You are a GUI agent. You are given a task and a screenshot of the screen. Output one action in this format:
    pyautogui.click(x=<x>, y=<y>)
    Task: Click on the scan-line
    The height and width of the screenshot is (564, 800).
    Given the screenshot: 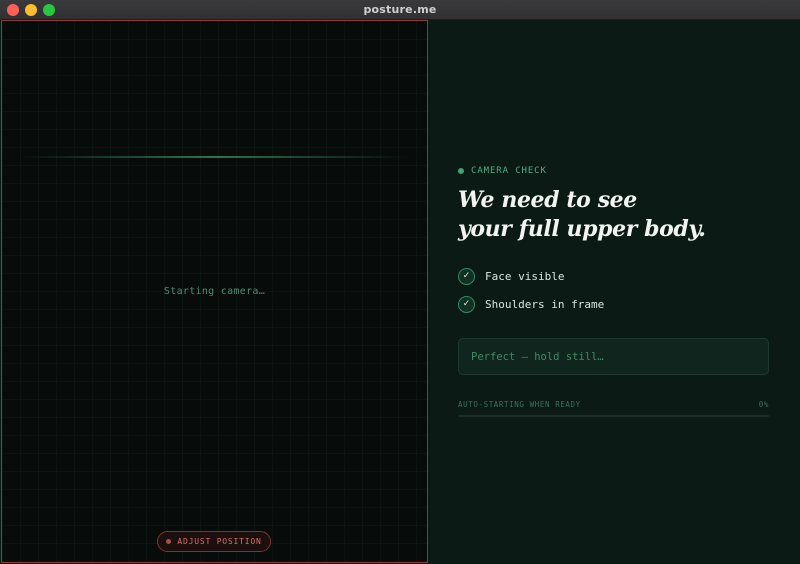 What is the action you would take?
    pyautogui.click(x=214, y=157)
    